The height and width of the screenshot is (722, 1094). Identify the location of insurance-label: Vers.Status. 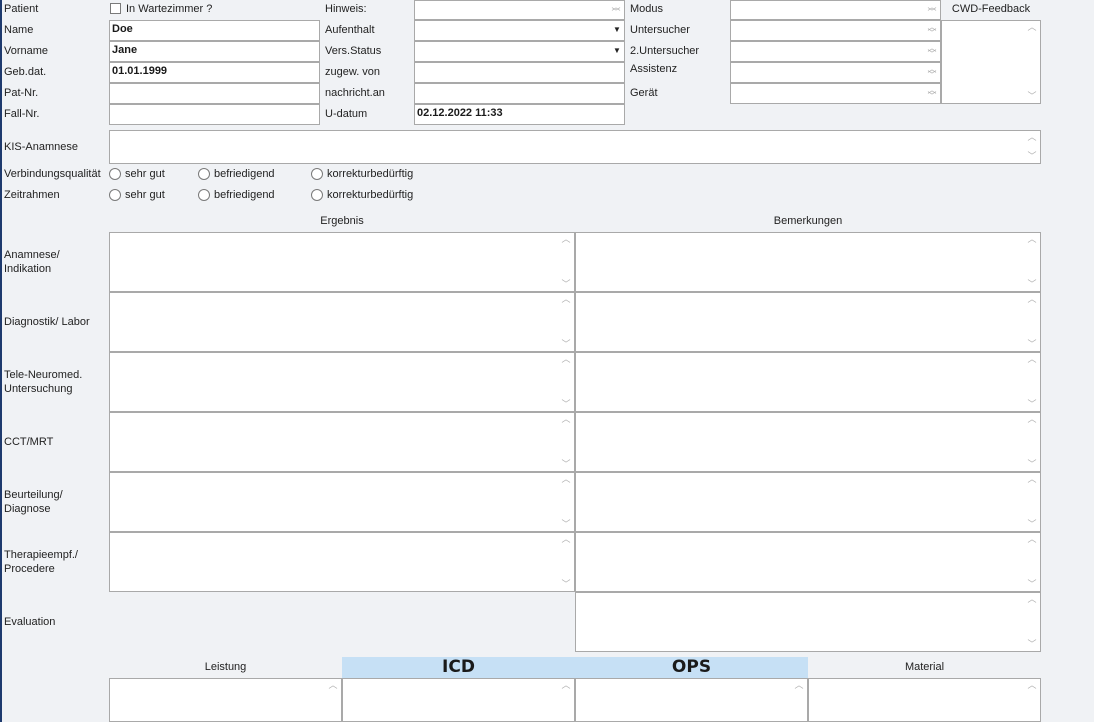
(353, 51).